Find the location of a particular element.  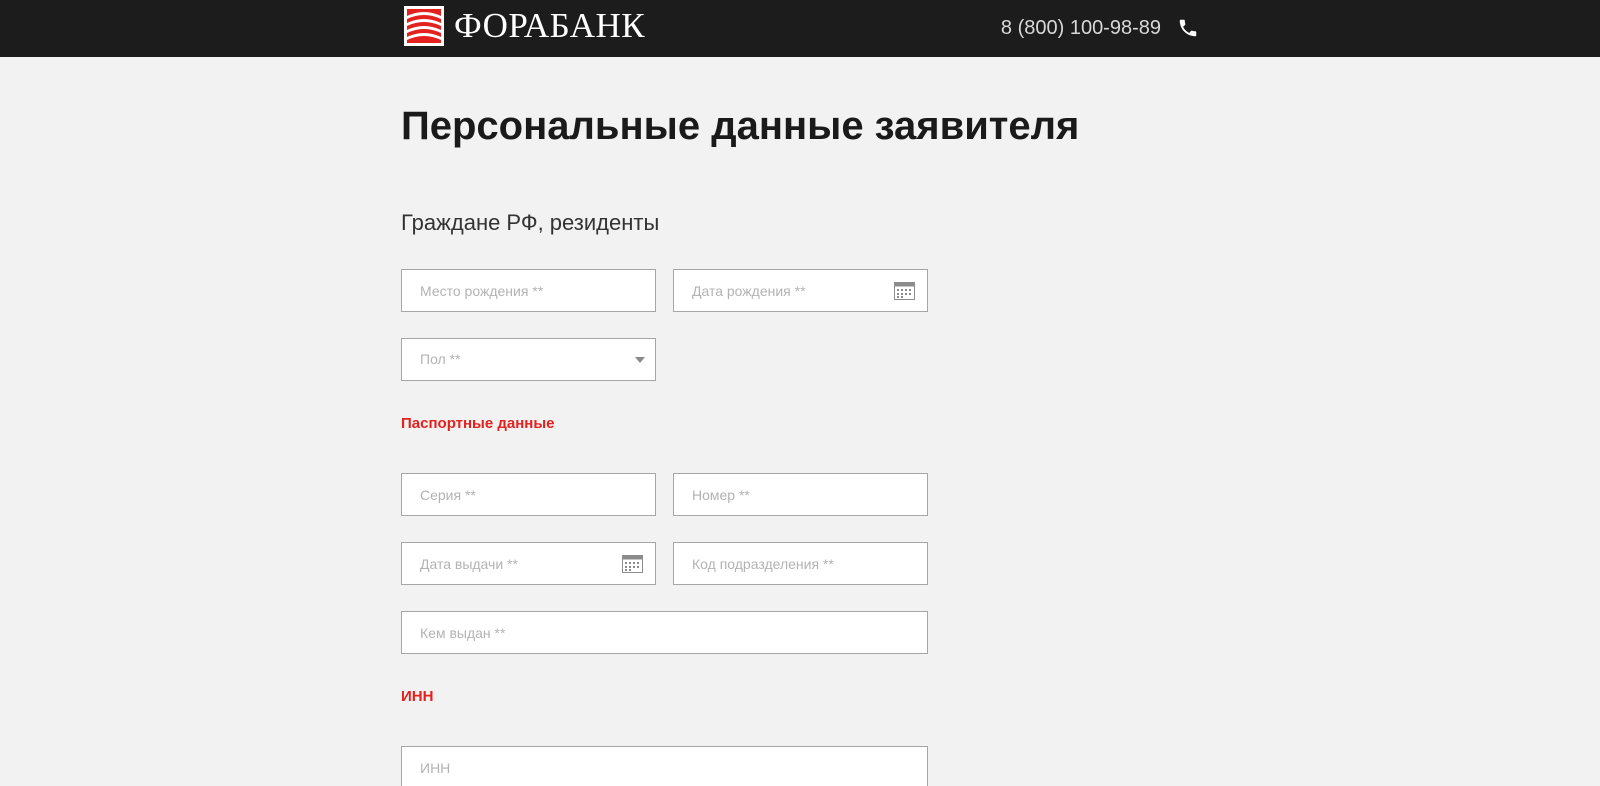

birth-place-input is located at coordinates (528, 290).